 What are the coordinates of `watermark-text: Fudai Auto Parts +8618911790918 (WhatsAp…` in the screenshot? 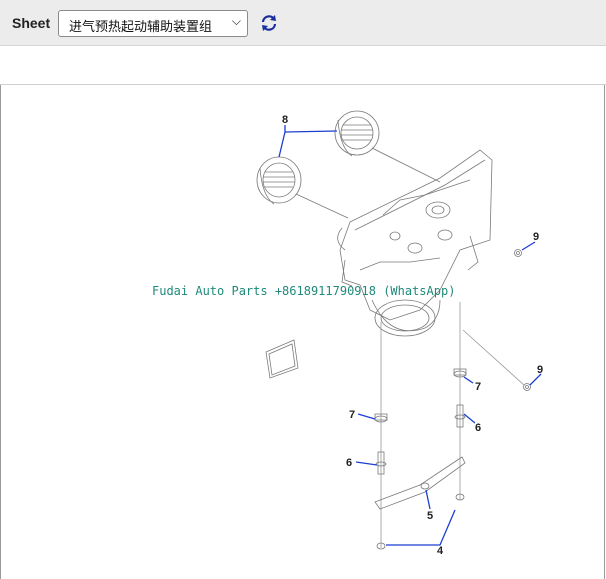 It's located at (304, 291).